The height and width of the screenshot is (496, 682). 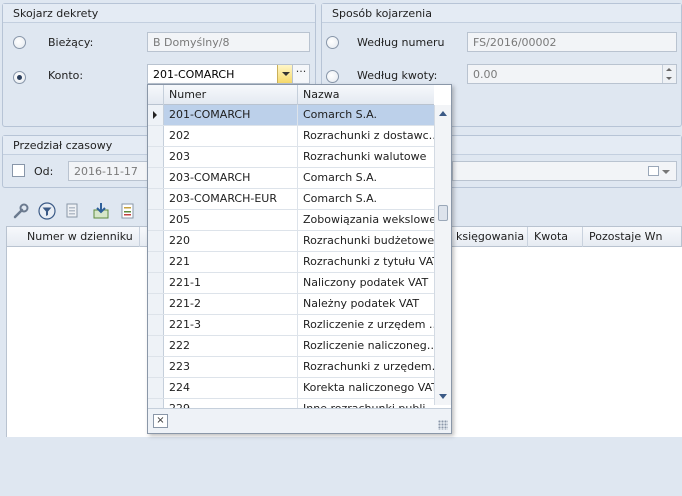 I want to click on od-label: Od:, so click(x=44, y=171).